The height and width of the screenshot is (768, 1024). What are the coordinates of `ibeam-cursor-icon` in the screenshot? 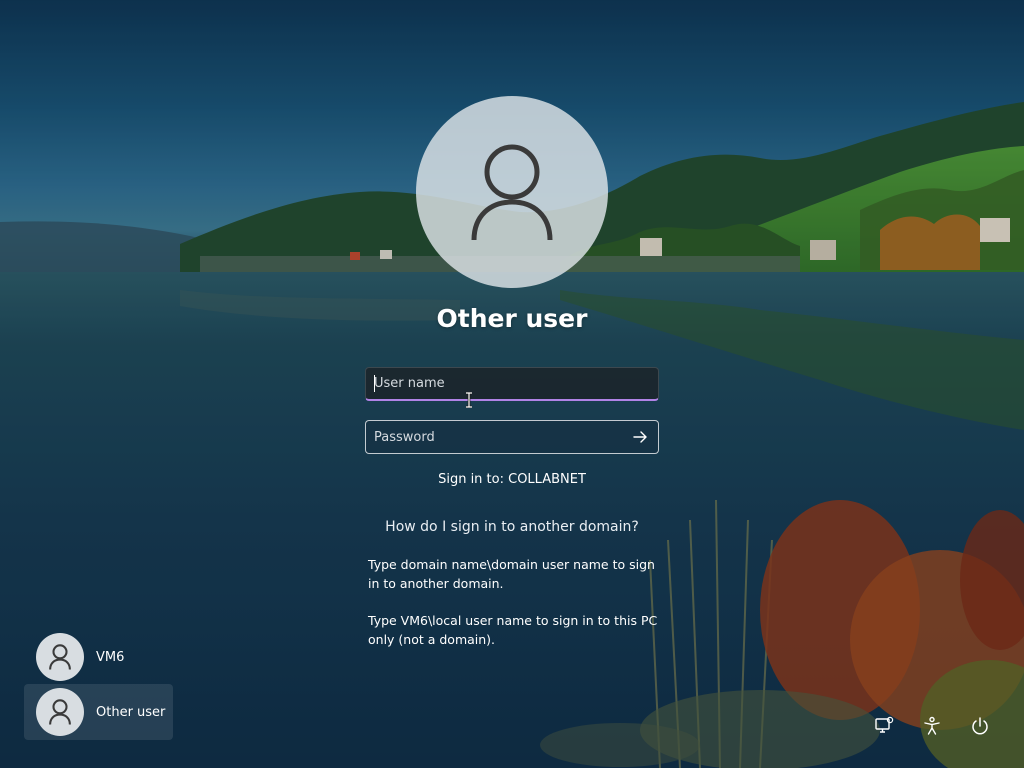 It's located at (469, 400).